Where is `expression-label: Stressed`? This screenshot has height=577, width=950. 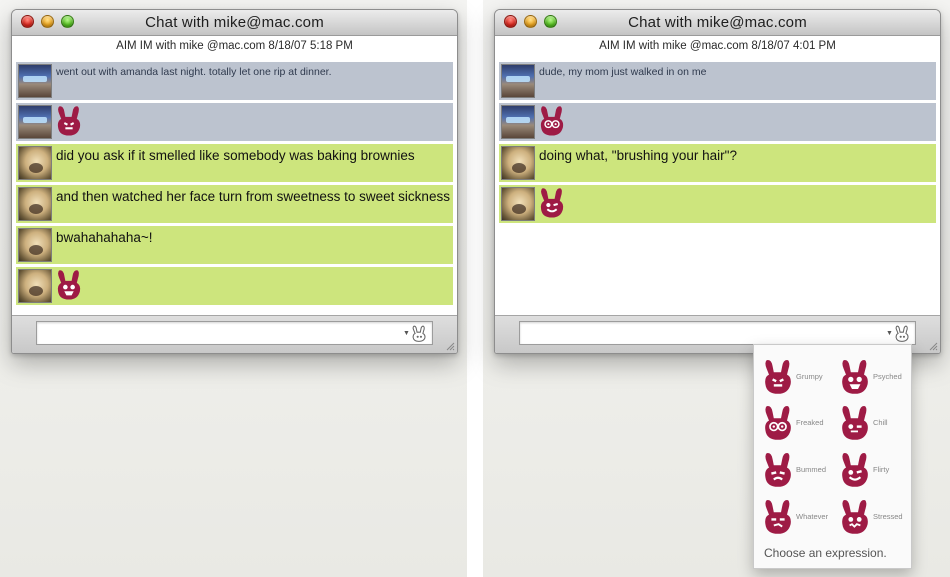 expression-label: Stressed is located at coordinates (888, 516).